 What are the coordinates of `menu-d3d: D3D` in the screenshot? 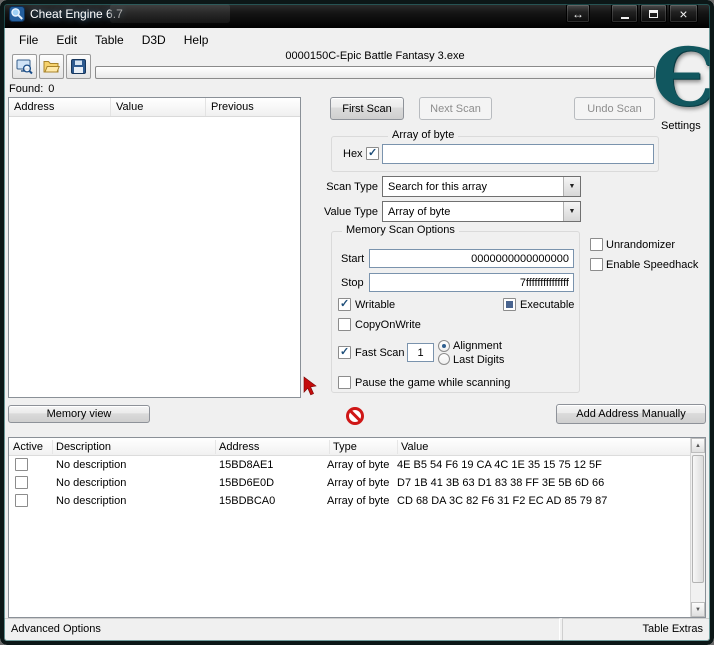 It's located at (154, 40).